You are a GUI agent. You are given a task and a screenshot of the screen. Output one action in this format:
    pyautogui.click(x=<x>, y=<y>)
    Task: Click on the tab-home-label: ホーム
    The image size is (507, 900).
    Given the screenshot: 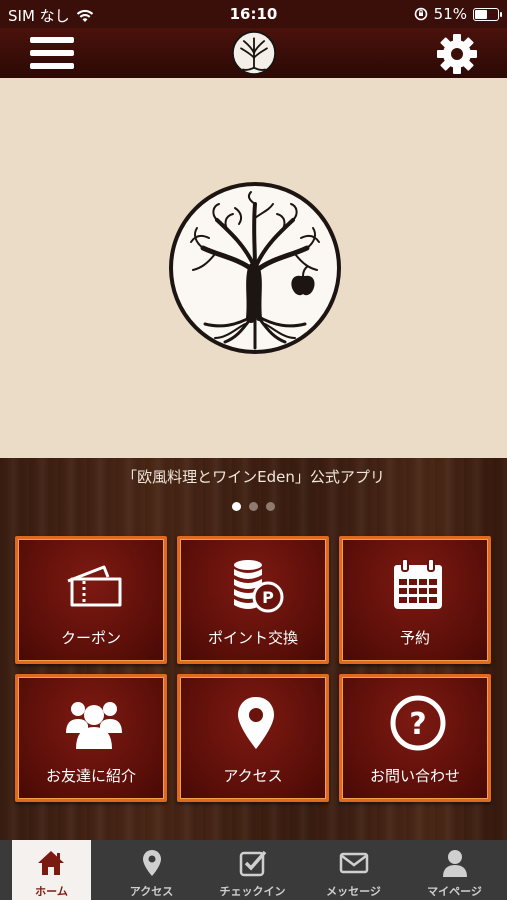 What is the action you would take?
    pyautogui.click(x=51, y=891)
    